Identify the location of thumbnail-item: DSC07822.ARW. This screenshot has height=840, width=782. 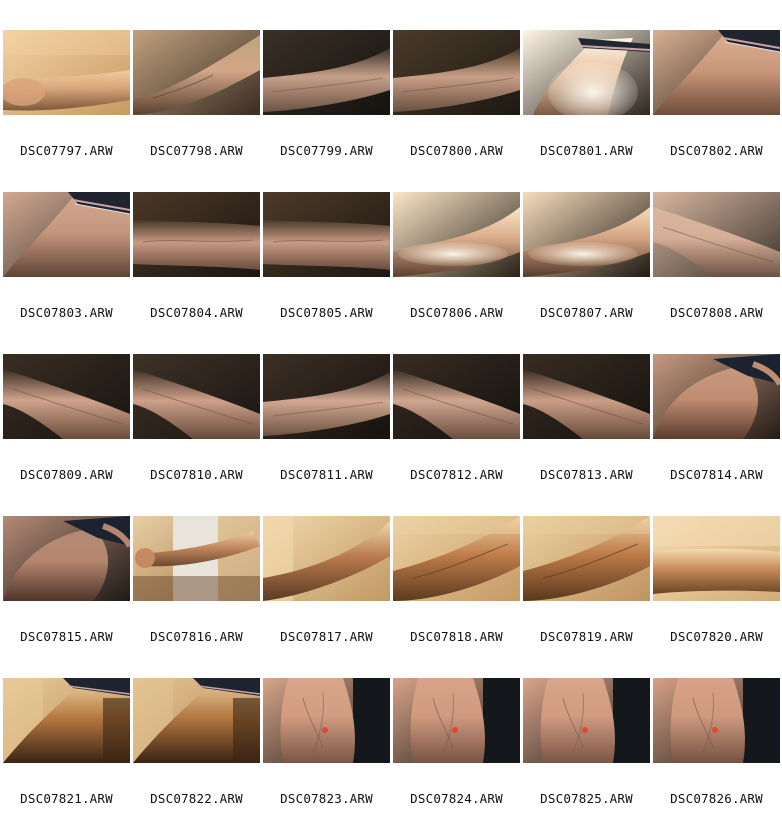
(196, 759).